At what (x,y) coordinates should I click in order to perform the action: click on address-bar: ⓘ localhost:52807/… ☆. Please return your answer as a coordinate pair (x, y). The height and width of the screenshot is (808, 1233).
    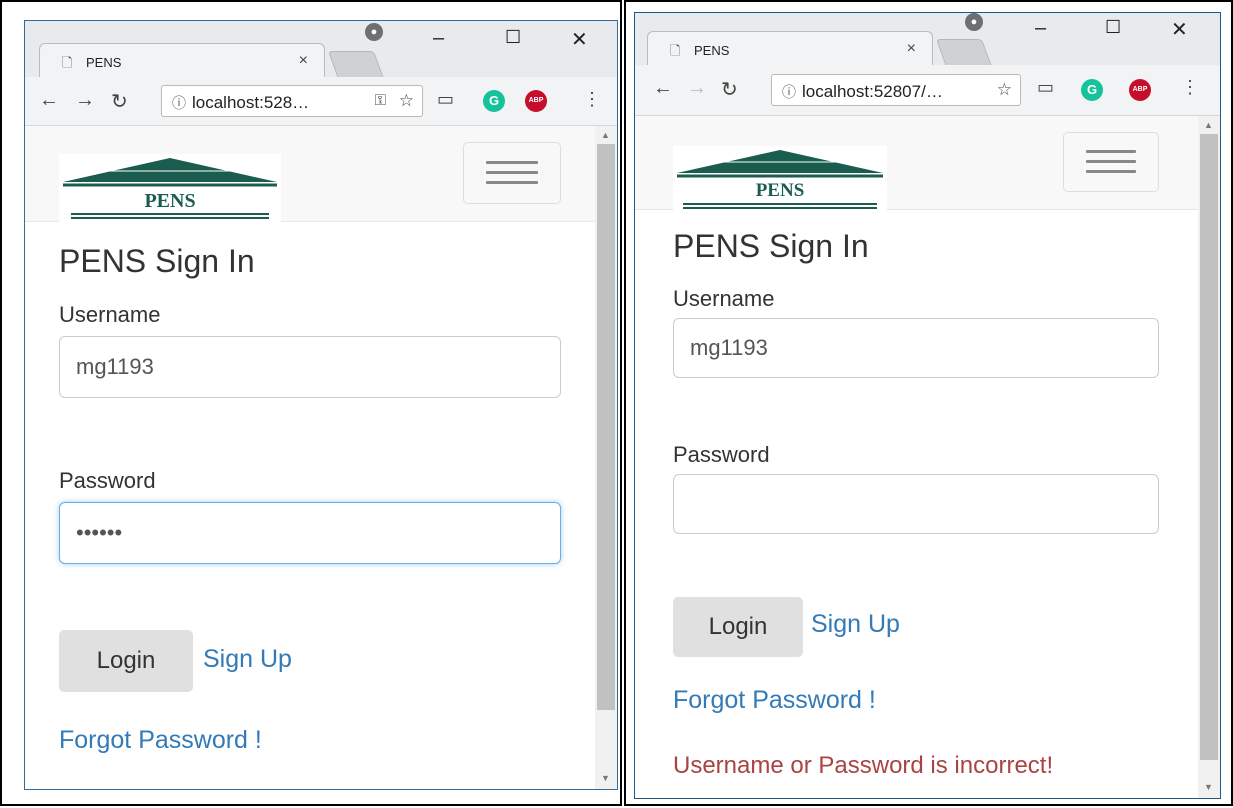
    Looking at the image, I should click on (896, 90).